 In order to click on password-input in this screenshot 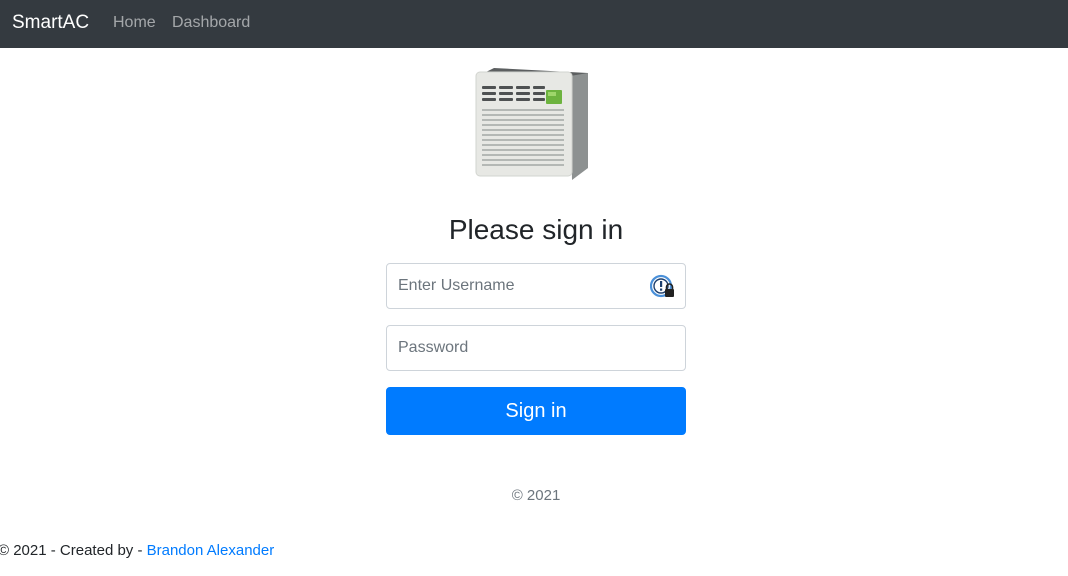, I will do `click(536, 348)`.